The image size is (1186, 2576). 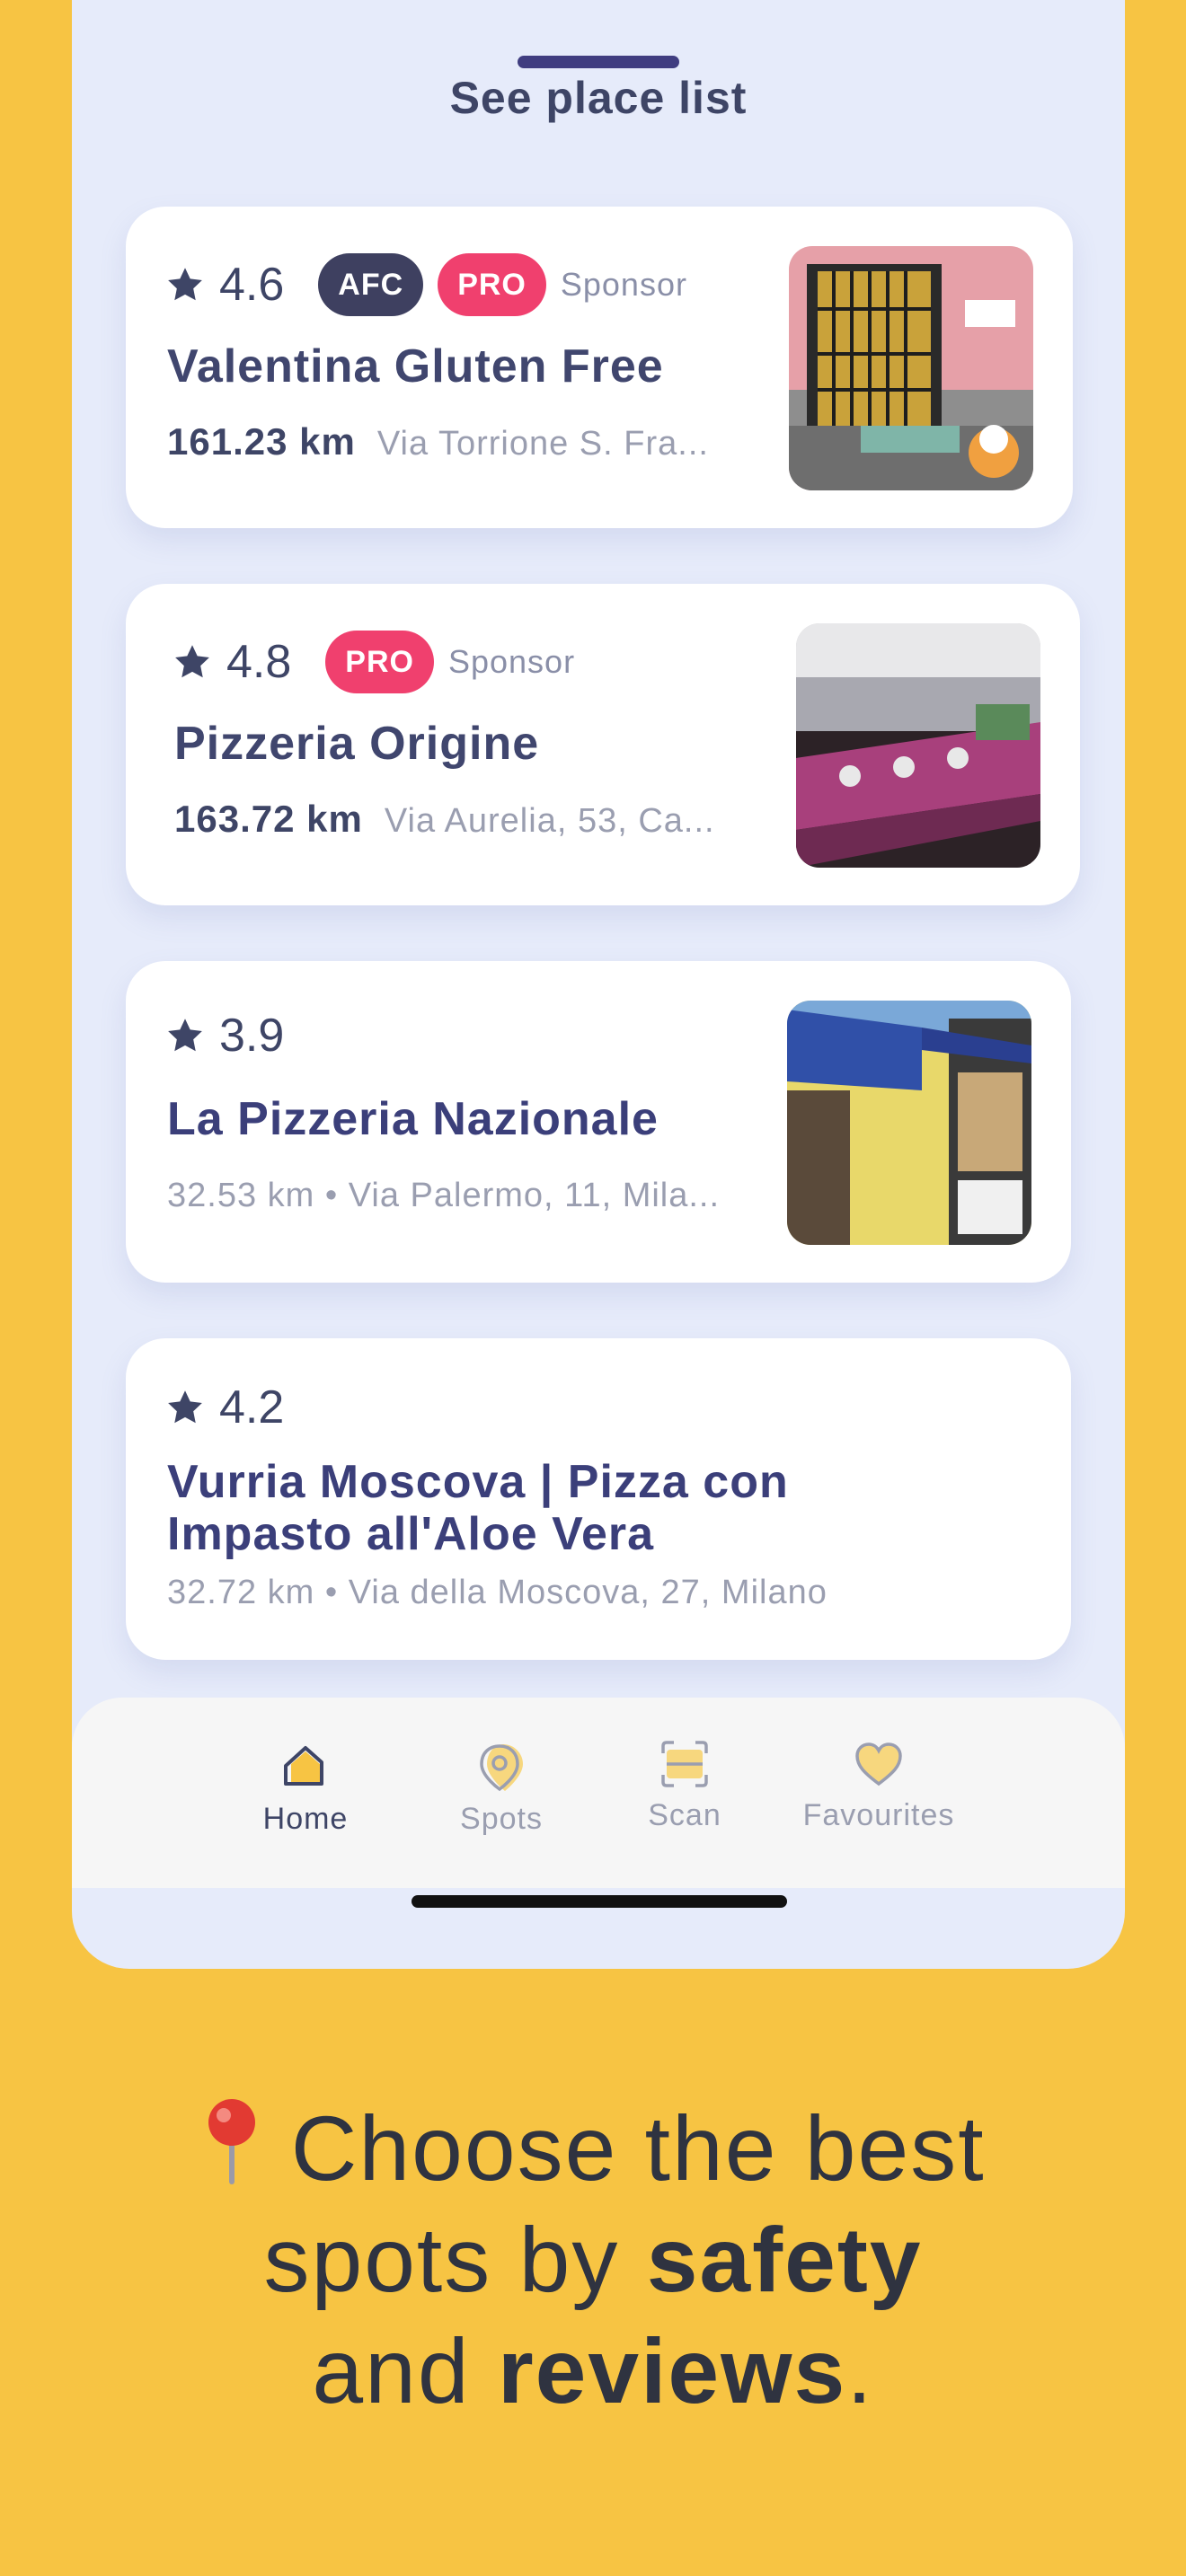 I want to click on place-location: 32.72 km • Via della Moscova, 27, Milano, so click(x=497, y=1592).